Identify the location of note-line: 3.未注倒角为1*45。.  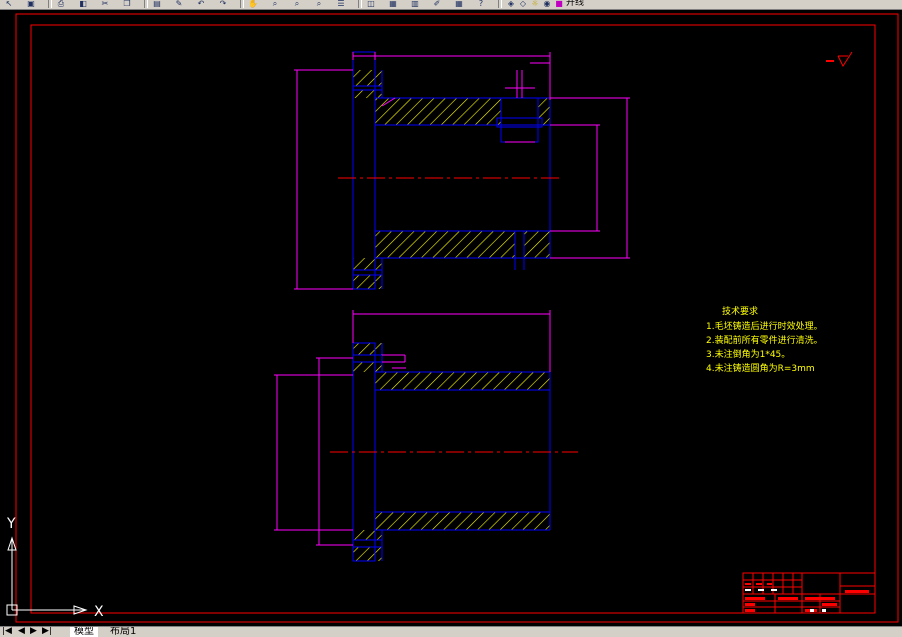
(748, 354).